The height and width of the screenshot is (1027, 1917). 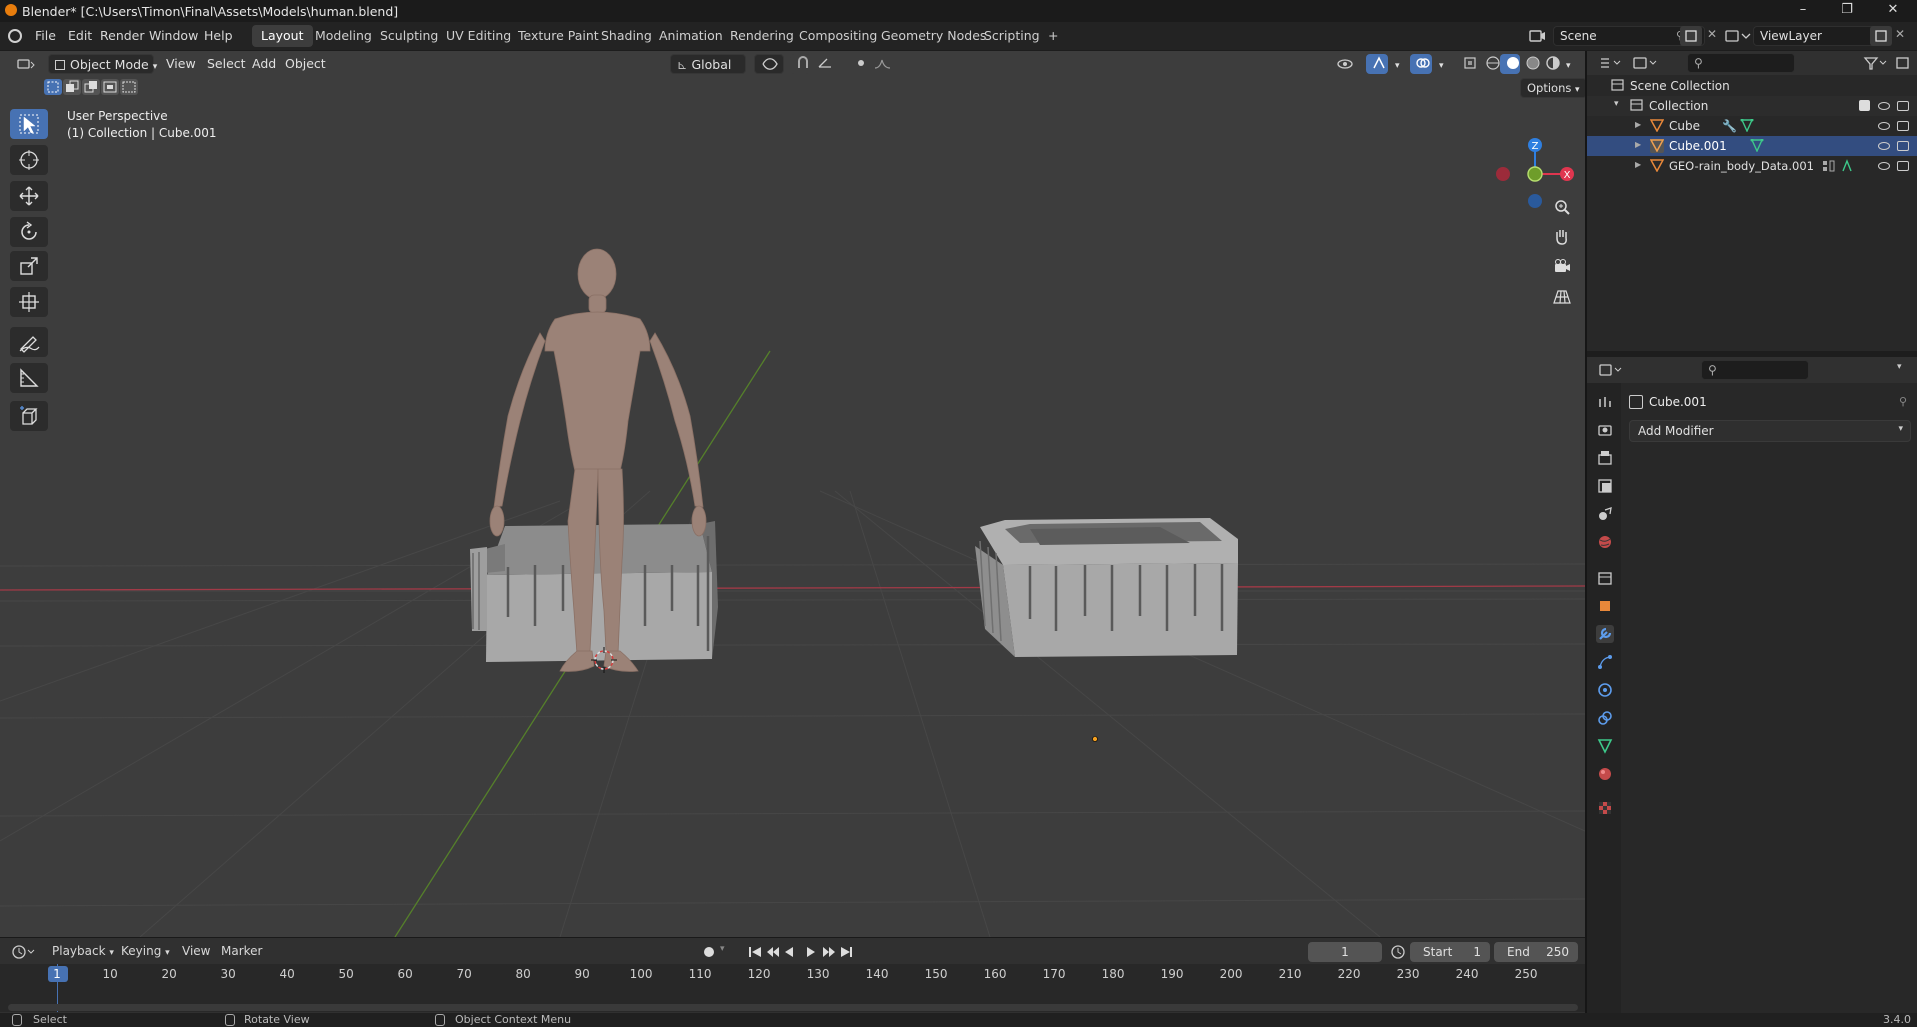 I want to click on particles-tab-icon, so click(x=1605, y=662).